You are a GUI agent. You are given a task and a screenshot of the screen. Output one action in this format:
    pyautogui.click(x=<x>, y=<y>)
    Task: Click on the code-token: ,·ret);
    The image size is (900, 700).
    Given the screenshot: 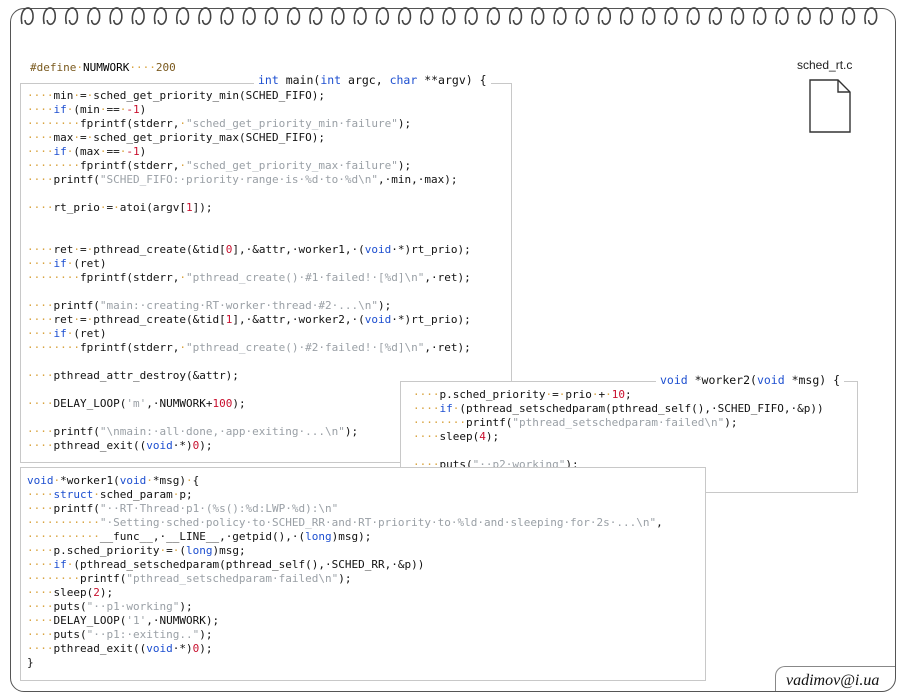 What is the action you would take?
    pyautogui.click(x=447, y=277)
    